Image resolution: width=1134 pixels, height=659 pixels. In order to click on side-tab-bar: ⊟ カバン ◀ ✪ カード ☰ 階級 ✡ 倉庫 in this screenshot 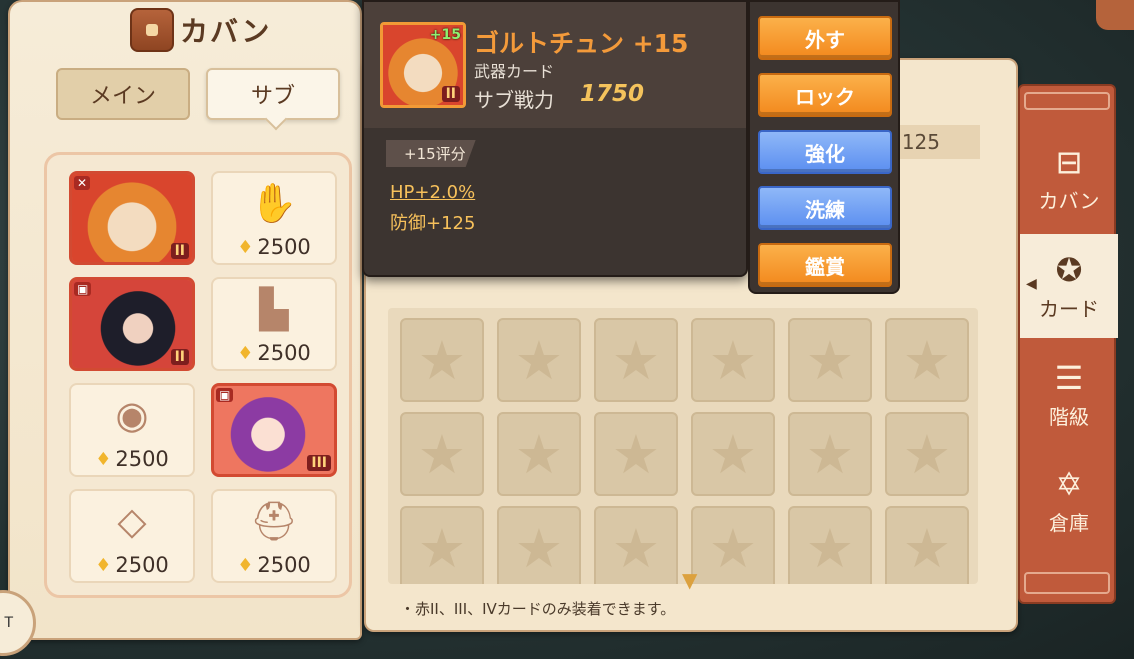, I will do `click(1068, 344)`.